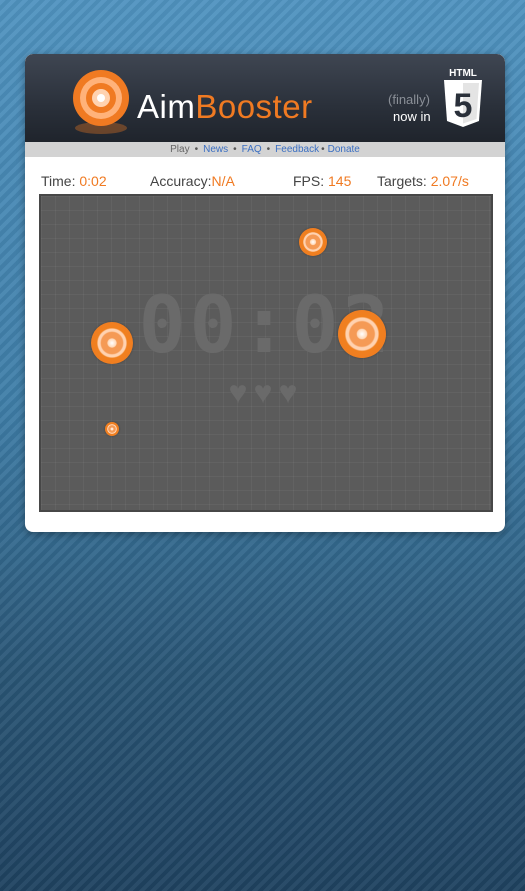  Describe the element at coordinates (58, 181) in the screenshot. I see `time-label: Time:` at that location.